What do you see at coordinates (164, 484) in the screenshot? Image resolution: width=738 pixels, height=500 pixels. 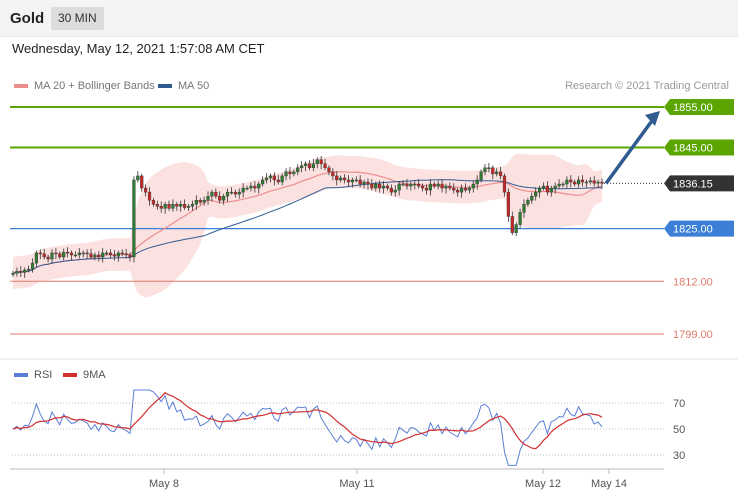 I see `x-tick-label: May 8` at bounding box center [164, 484].